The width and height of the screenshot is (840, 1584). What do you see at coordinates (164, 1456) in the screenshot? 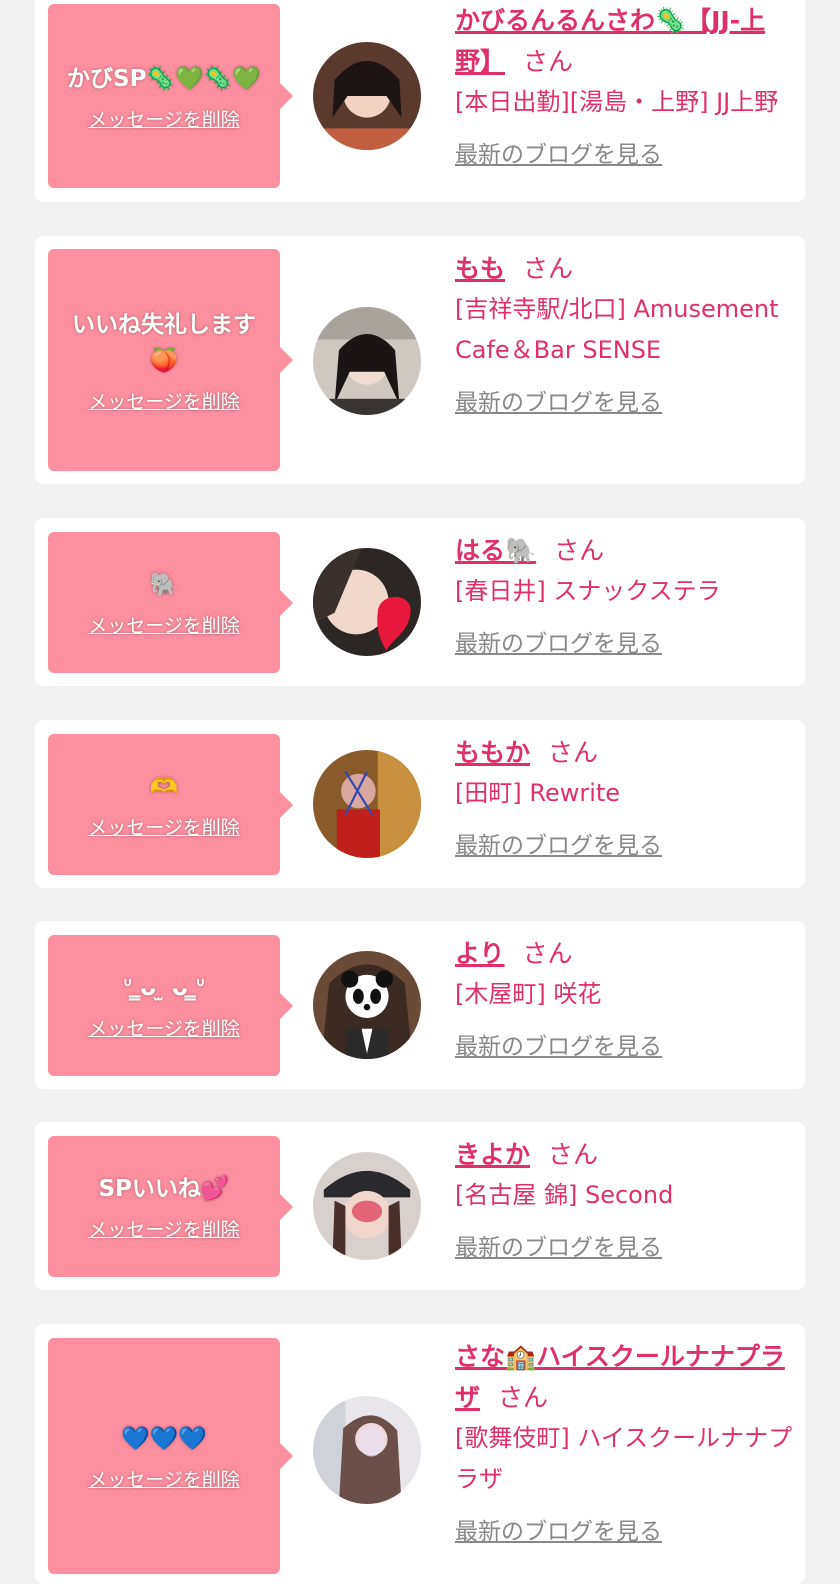
I see `message-bubble: 💙💙💙 メッセージを削除` at bounding box center [164, 1456].